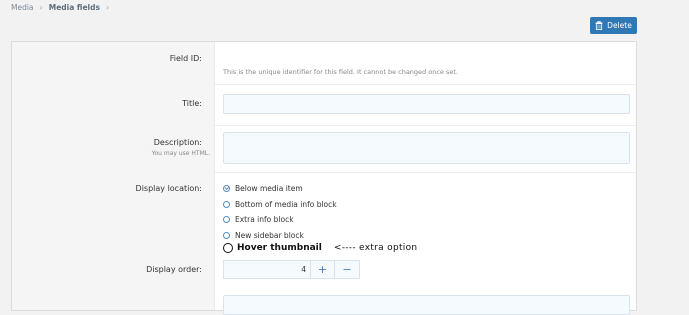  What do you see at coordinates (426, 305) in the screenshot?
I see `next-field-input` at bounding box center [426, 305].